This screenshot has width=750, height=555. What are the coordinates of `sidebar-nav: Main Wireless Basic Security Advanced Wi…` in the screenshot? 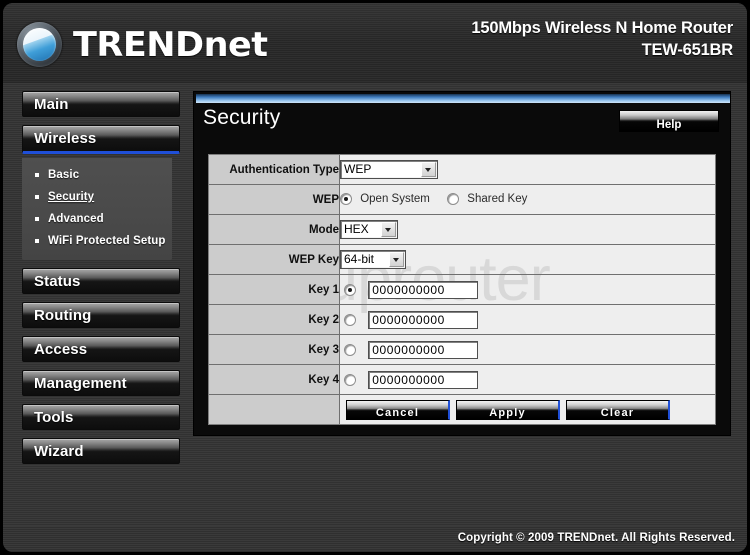 It's located at (101, 281).